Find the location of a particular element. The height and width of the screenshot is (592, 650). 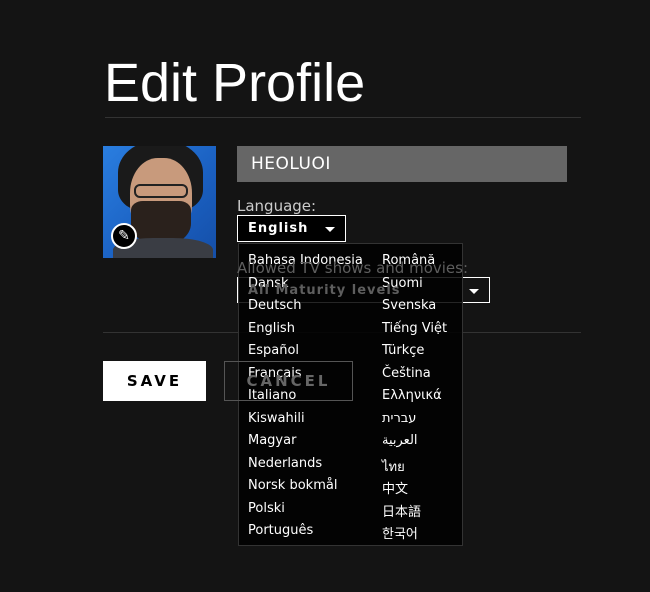

language-option: Ελληνικά is located at coordinates (412, 395).